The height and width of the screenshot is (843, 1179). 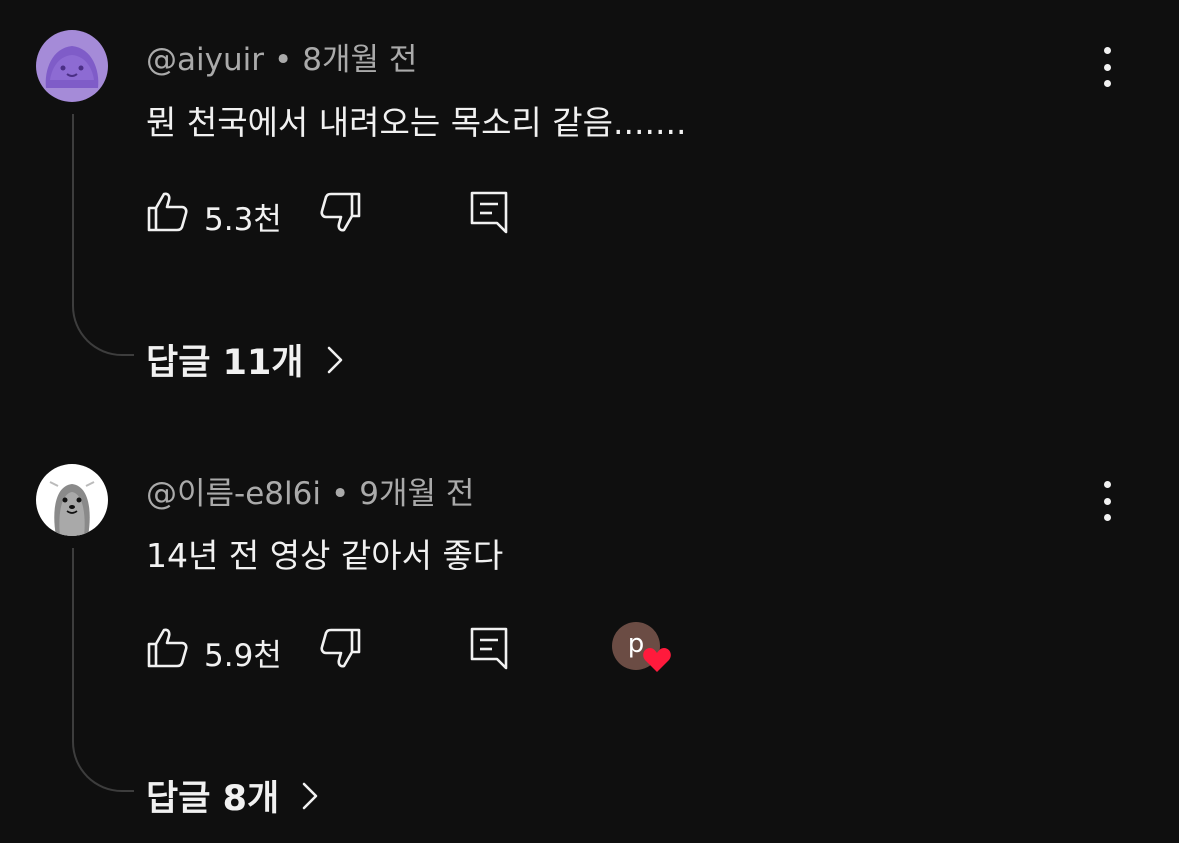 I want to click on like-count: 5.9천, so click(x=243, y=656).